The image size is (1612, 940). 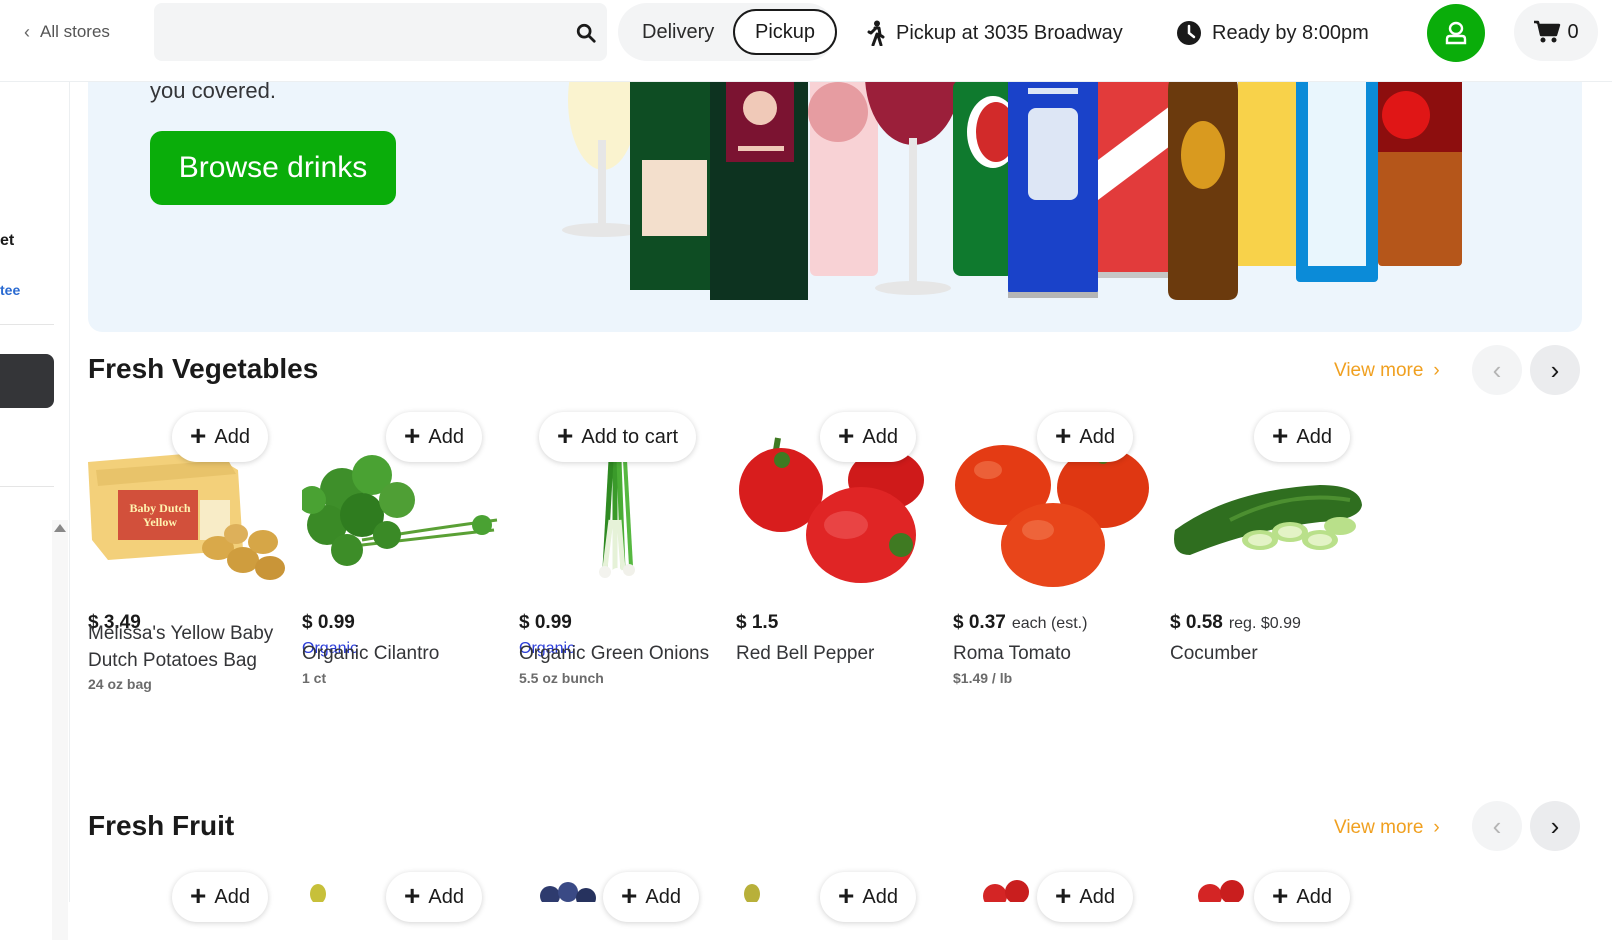 I want to click on ready-time-selector: Ready by 8:00pm, so click(x=1272, y=33).